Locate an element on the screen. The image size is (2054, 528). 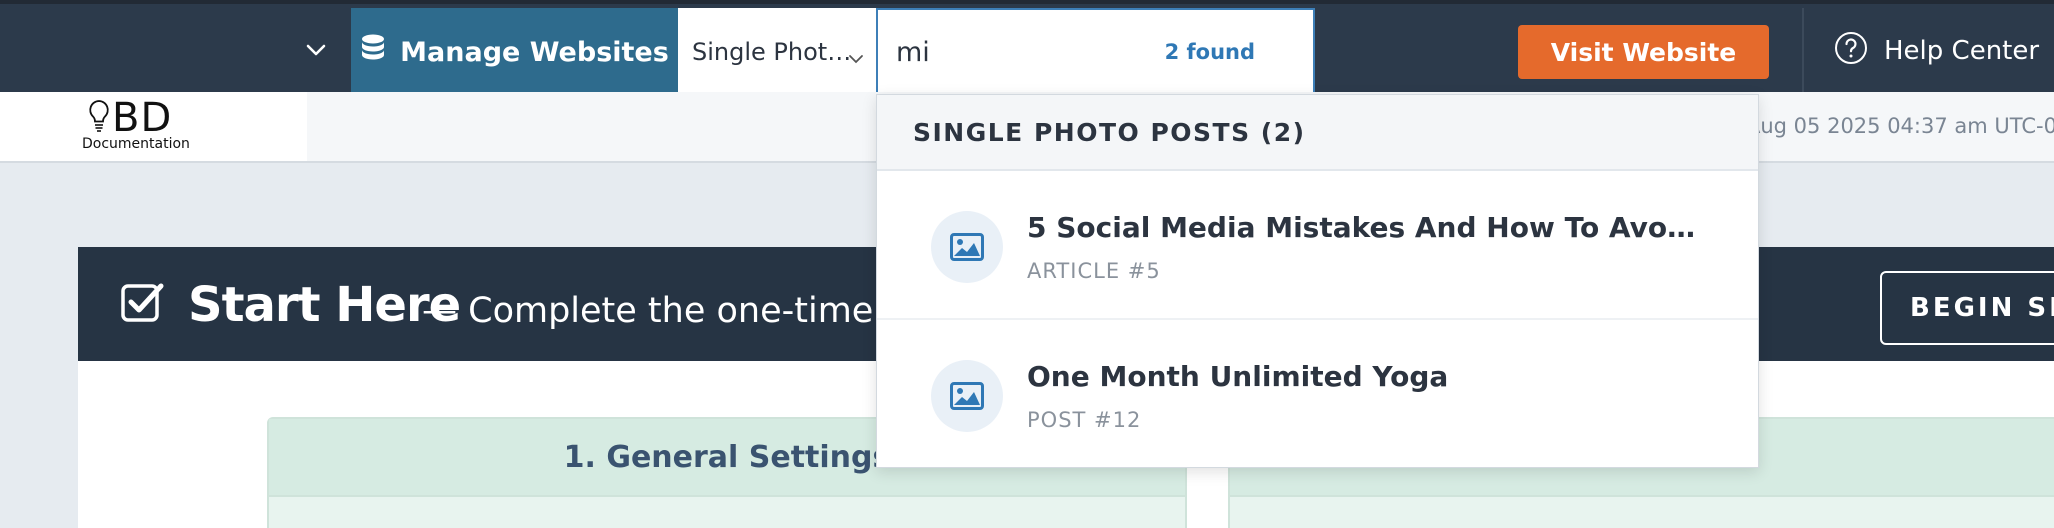
search-input is located at coordinates (1021, 52).